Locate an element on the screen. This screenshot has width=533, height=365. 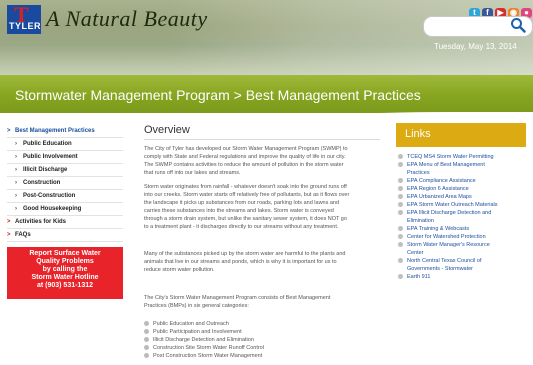
link-epa-outreach: EPA Storm Water Outreach Materials is located at coordinates (463, 205).